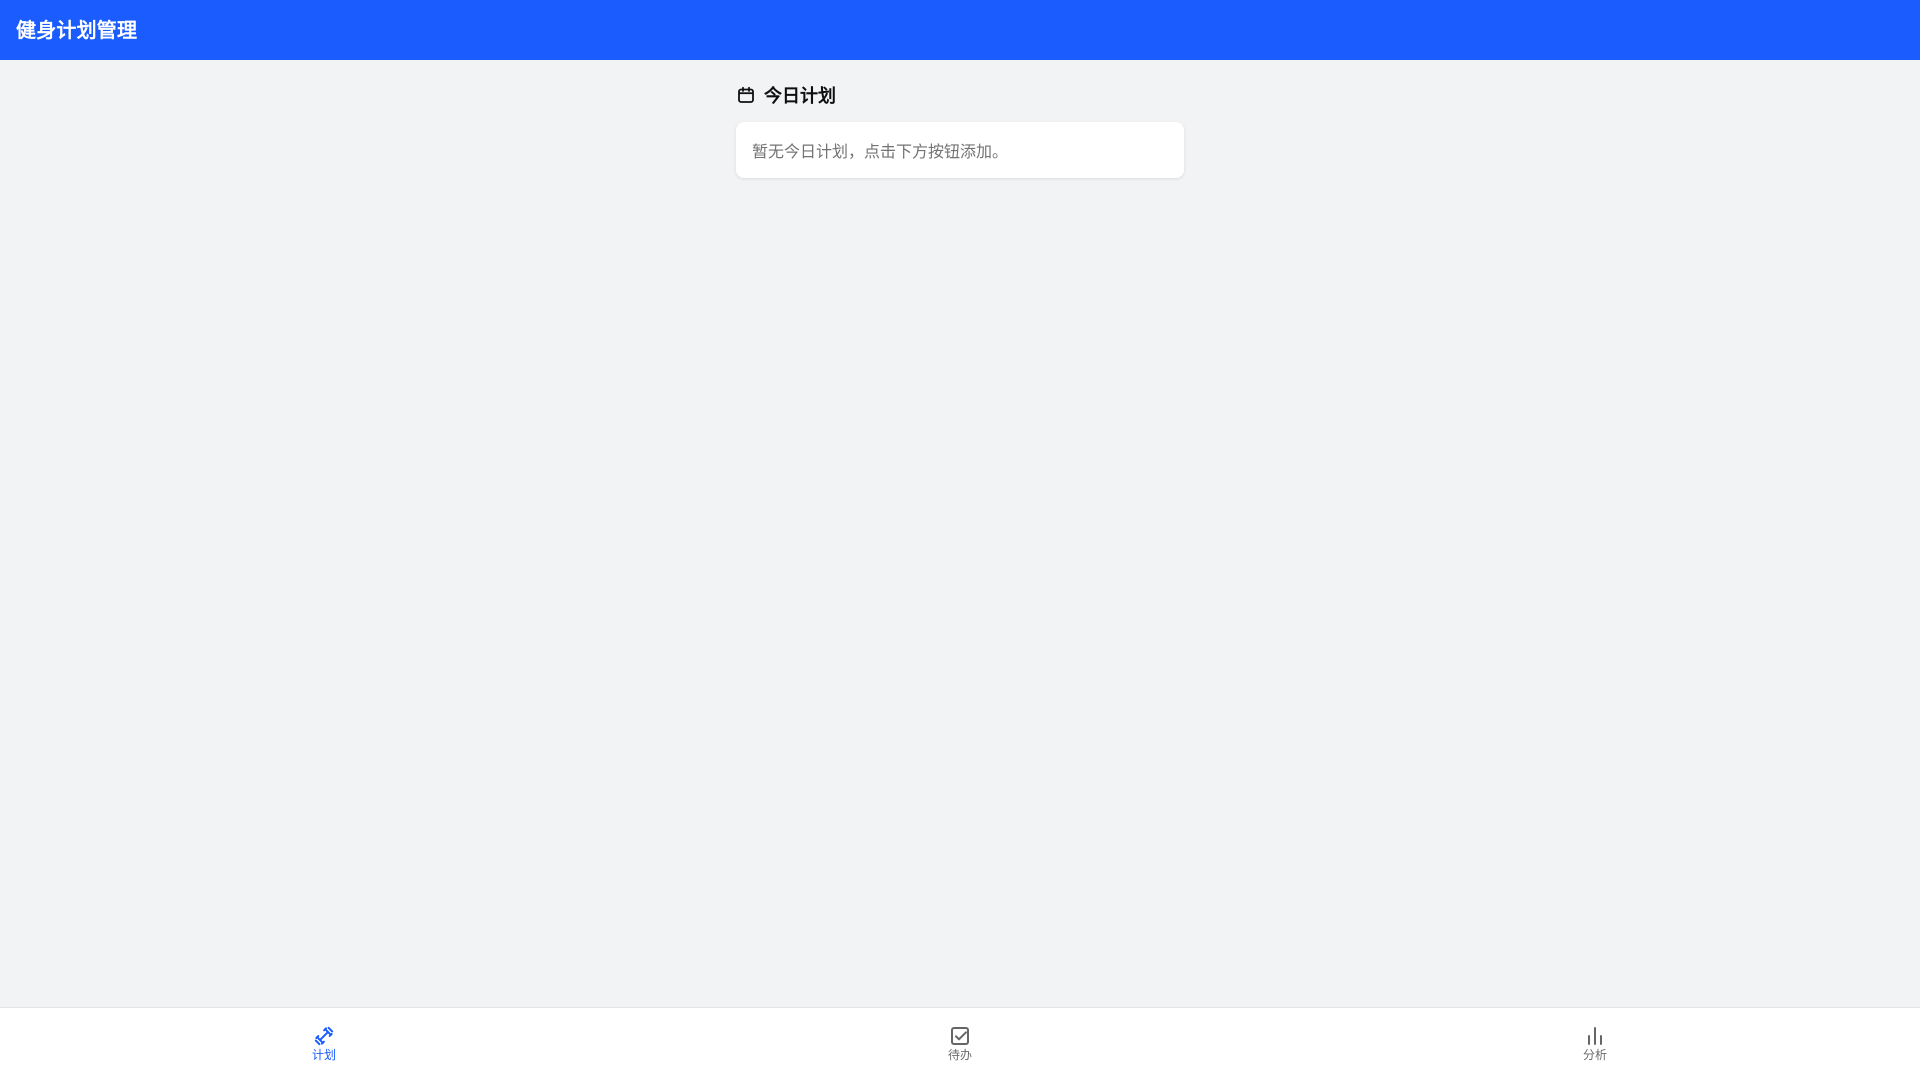 Image resolution: width=1920 pixels, height=1080 pixels. I want to click on empty-state-card: 暂无今日计划，点击下方按钮添加。, so click(960, 150).